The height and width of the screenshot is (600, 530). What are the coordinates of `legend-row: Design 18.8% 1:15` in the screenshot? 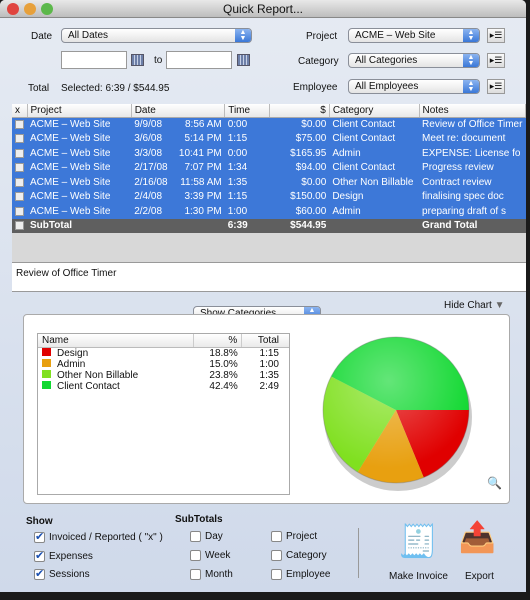 It's located at (163, 353).